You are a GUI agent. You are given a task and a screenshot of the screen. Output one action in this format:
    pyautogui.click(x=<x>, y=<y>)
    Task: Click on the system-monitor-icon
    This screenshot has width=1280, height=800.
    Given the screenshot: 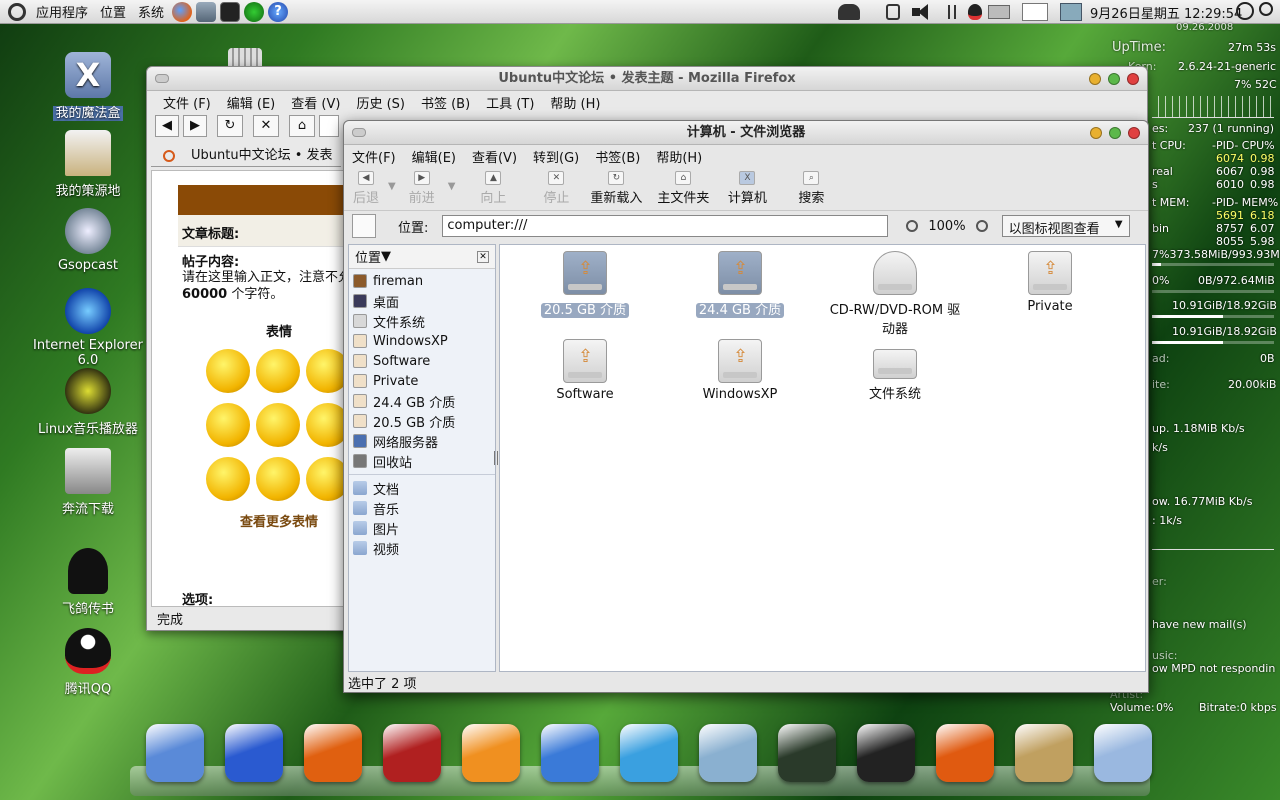 What is the action you would take?
    pyautogui.click(x=807, y=753)
    